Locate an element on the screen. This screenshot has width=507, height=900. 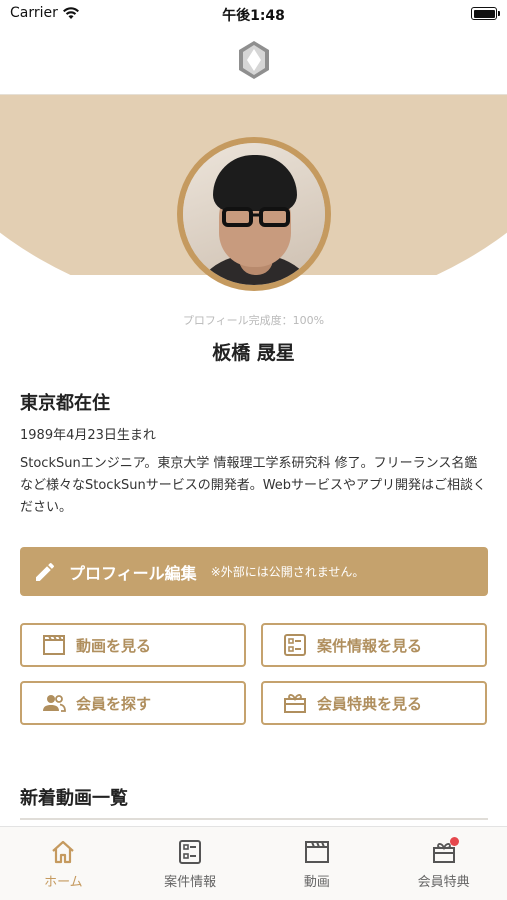
home-icon is located at coordinates (63, 852).